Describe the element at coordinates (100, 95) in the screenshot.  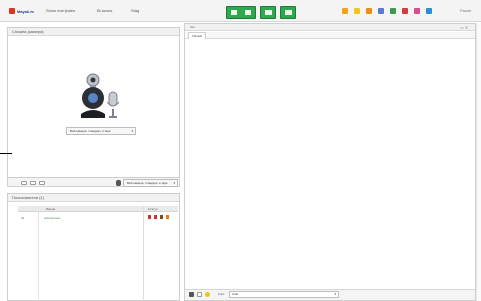
I see `webcam-icon` at that location.